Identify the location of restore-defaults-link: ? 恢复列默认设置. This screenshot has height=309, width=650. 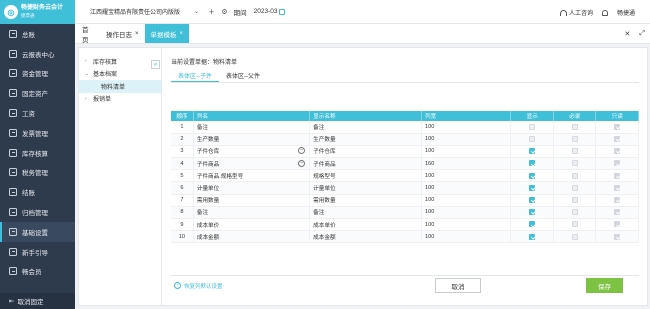
(197, 286).